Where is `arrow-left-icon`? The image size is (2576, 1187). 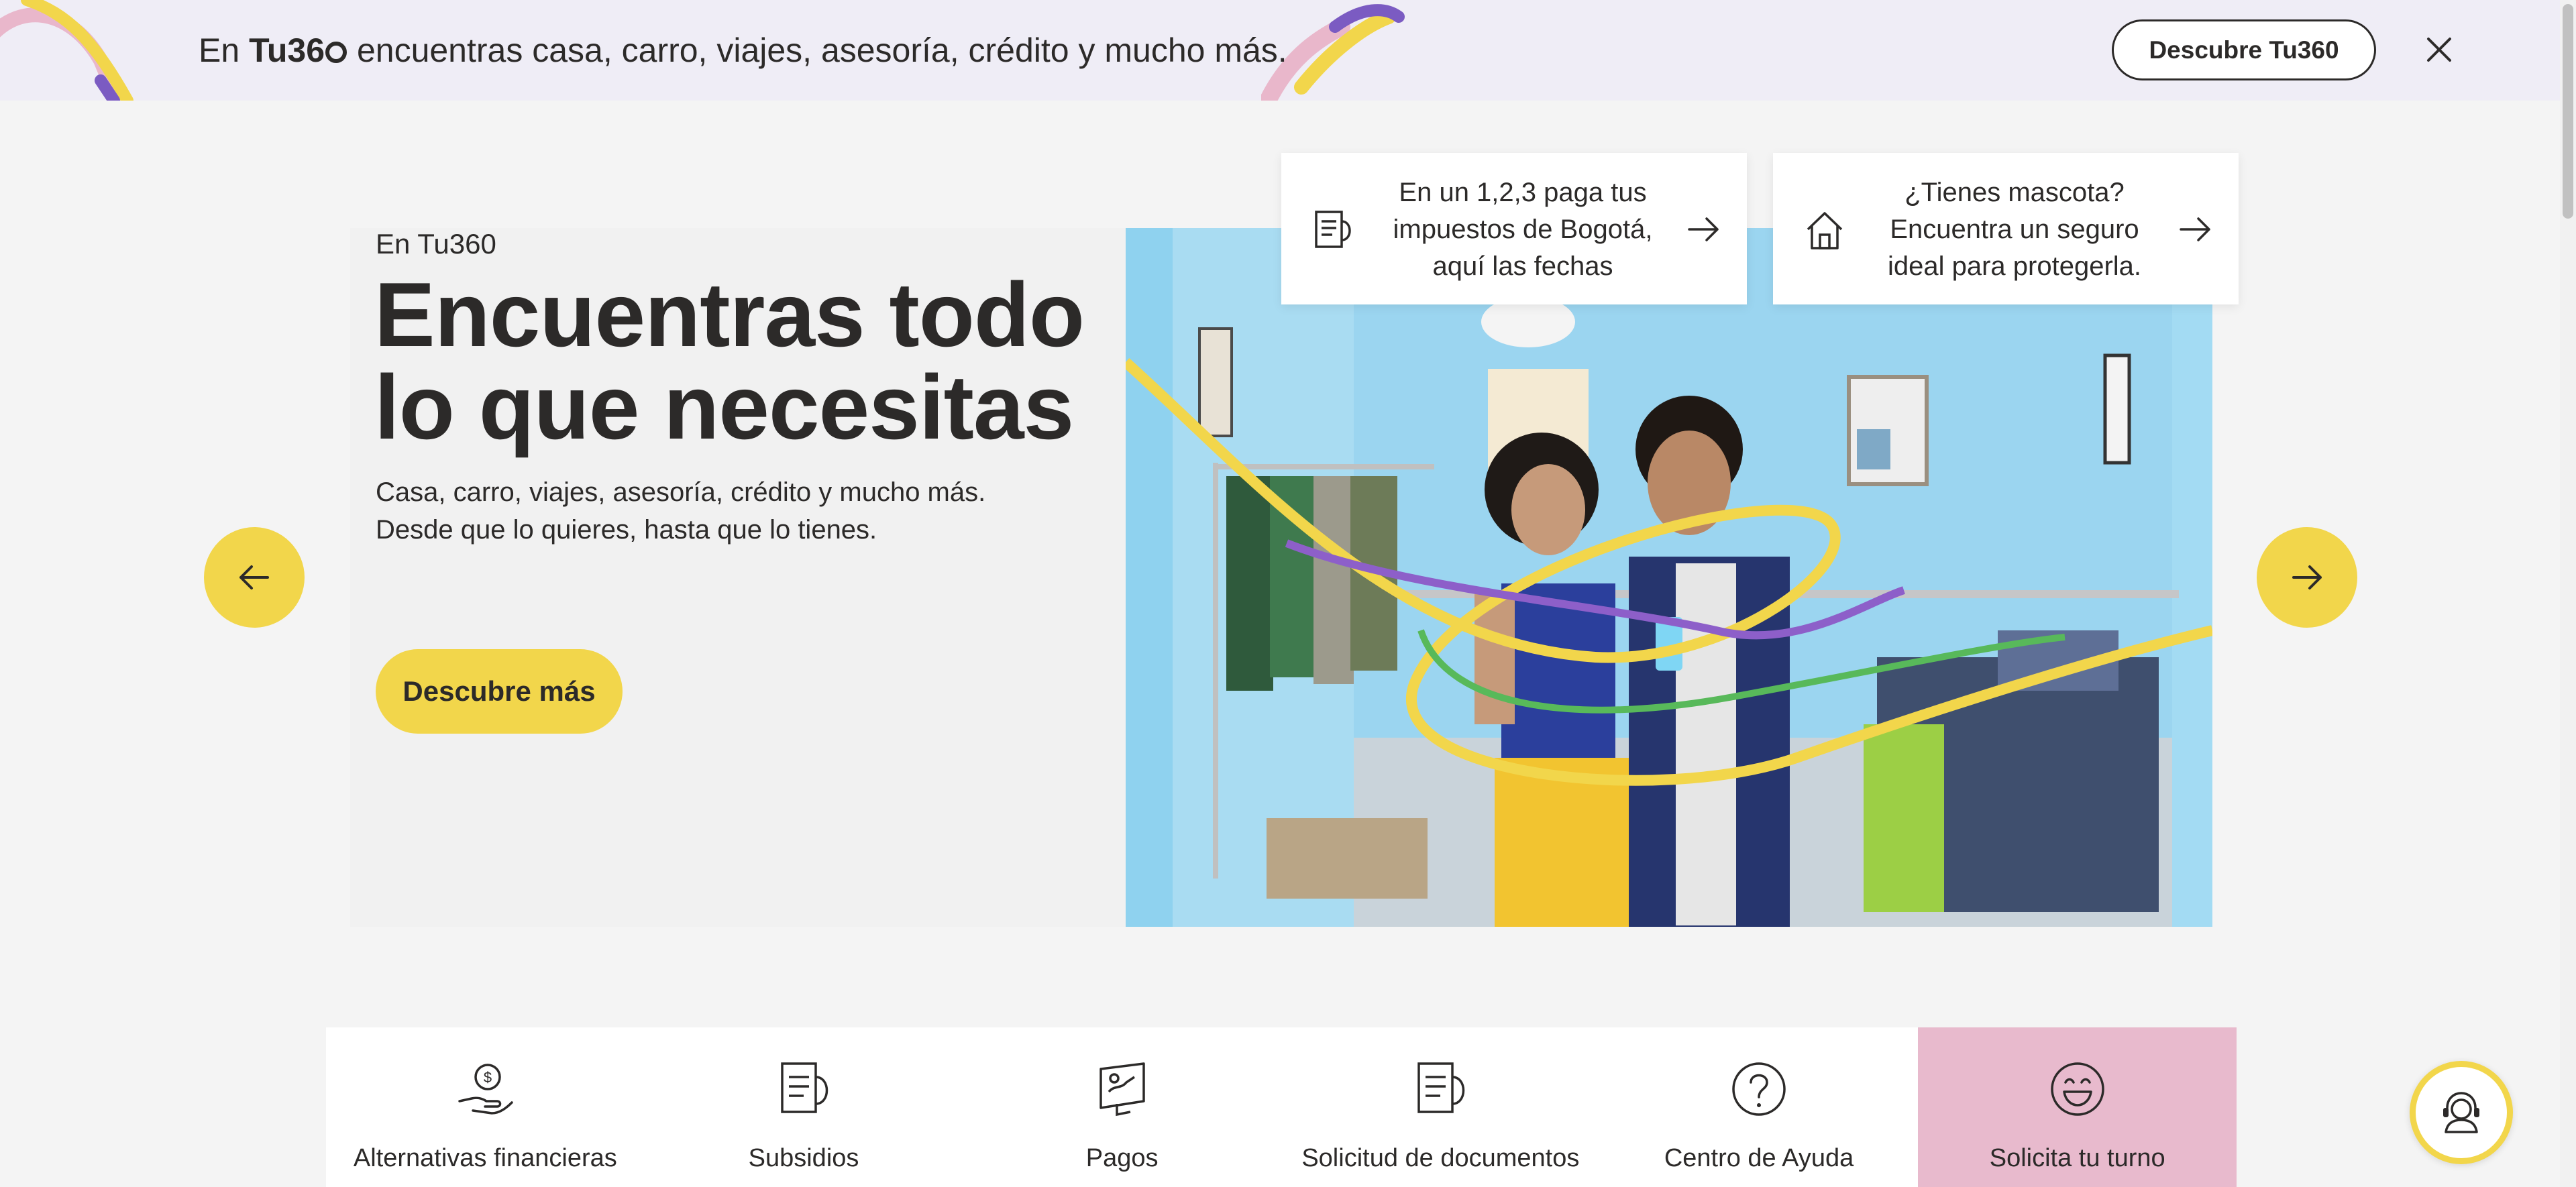
arrow-left-icon is located at coordinates (254, 577).